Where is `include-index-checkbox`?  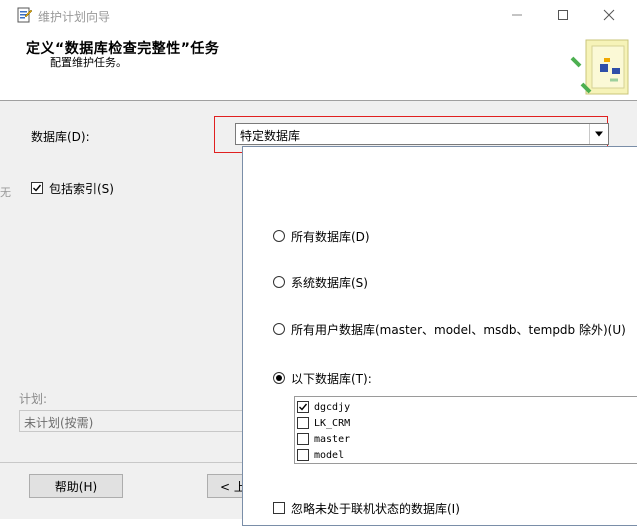
include-index-checkbox is located at coordinates (37, 188).